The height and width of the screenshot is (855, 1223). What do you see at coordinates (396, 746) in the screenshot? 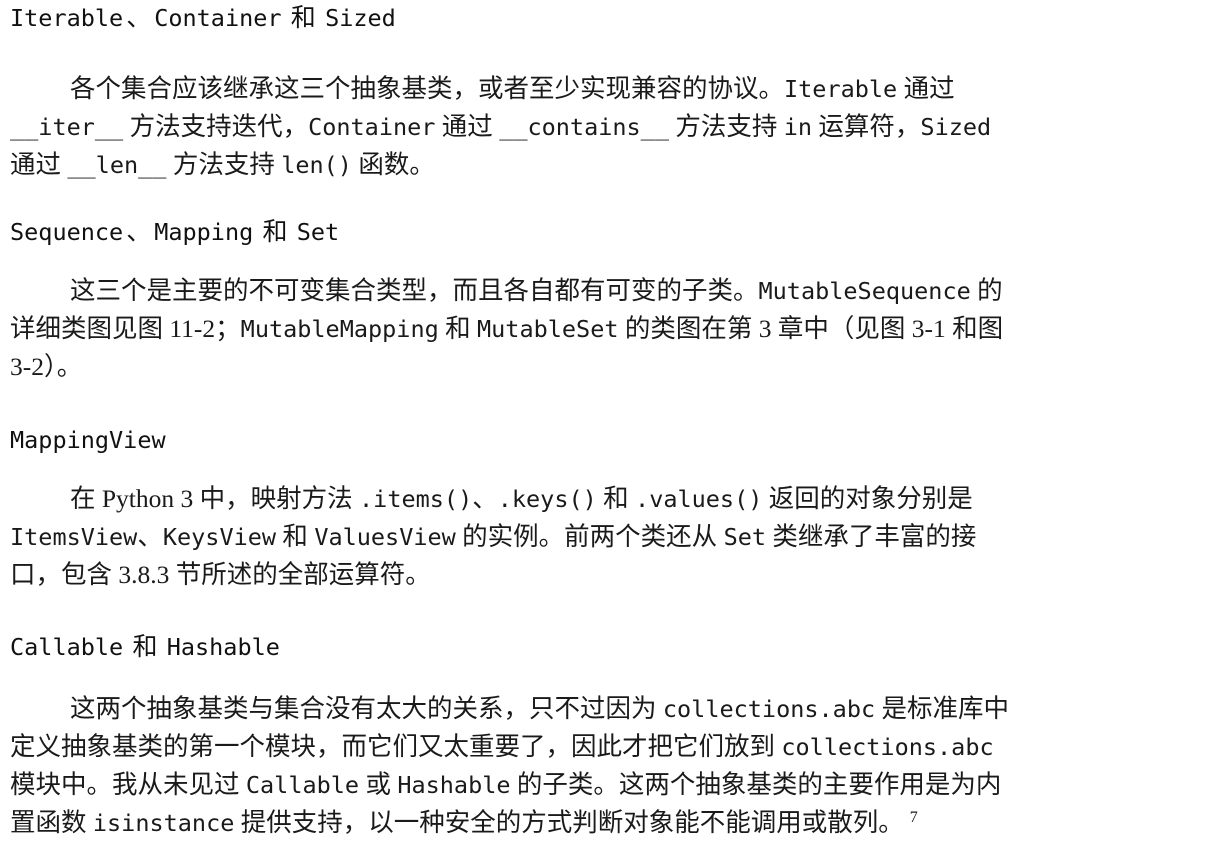
I see `text-run: 定义抽象基类的第一个模块，而它们又太重要了，因此才把它们放到` at bounding box center [396, 746].